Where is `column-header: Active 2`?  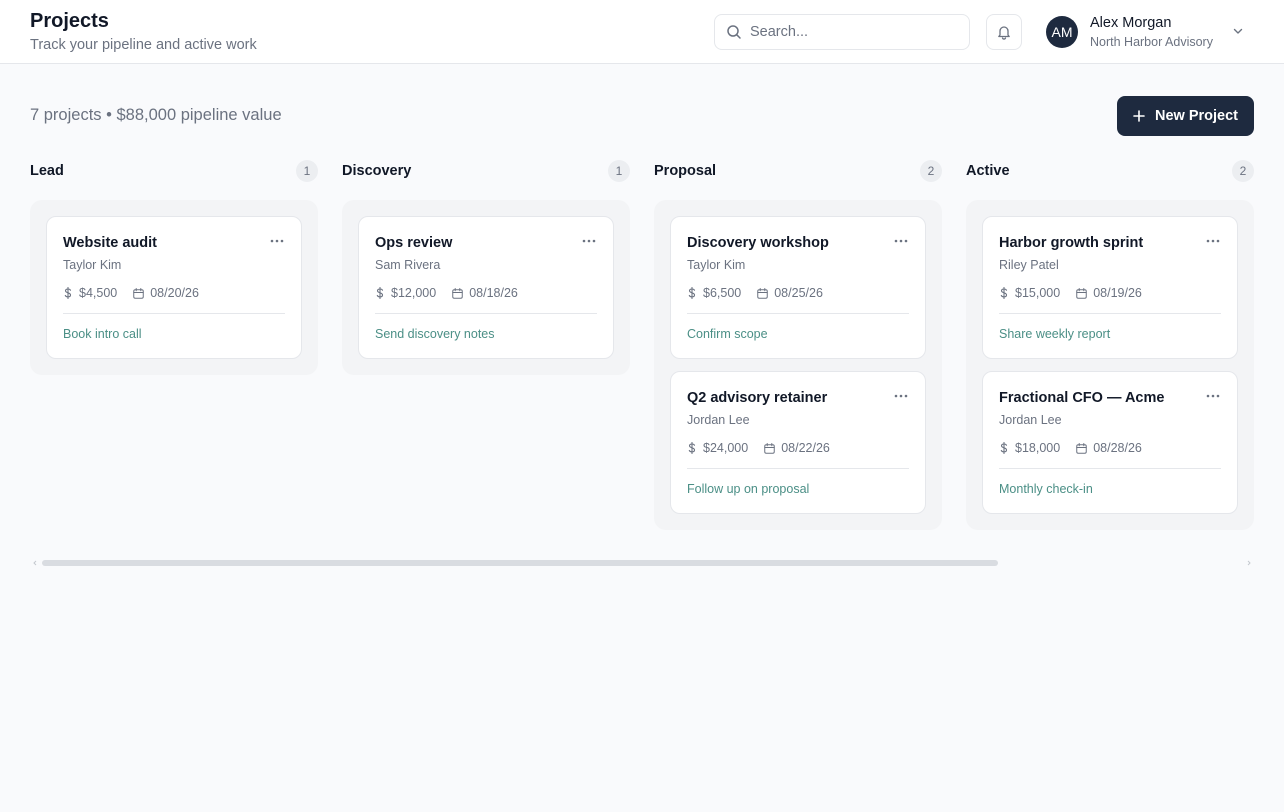
column-header: Active 2 is located at coordinates (1110, 172).